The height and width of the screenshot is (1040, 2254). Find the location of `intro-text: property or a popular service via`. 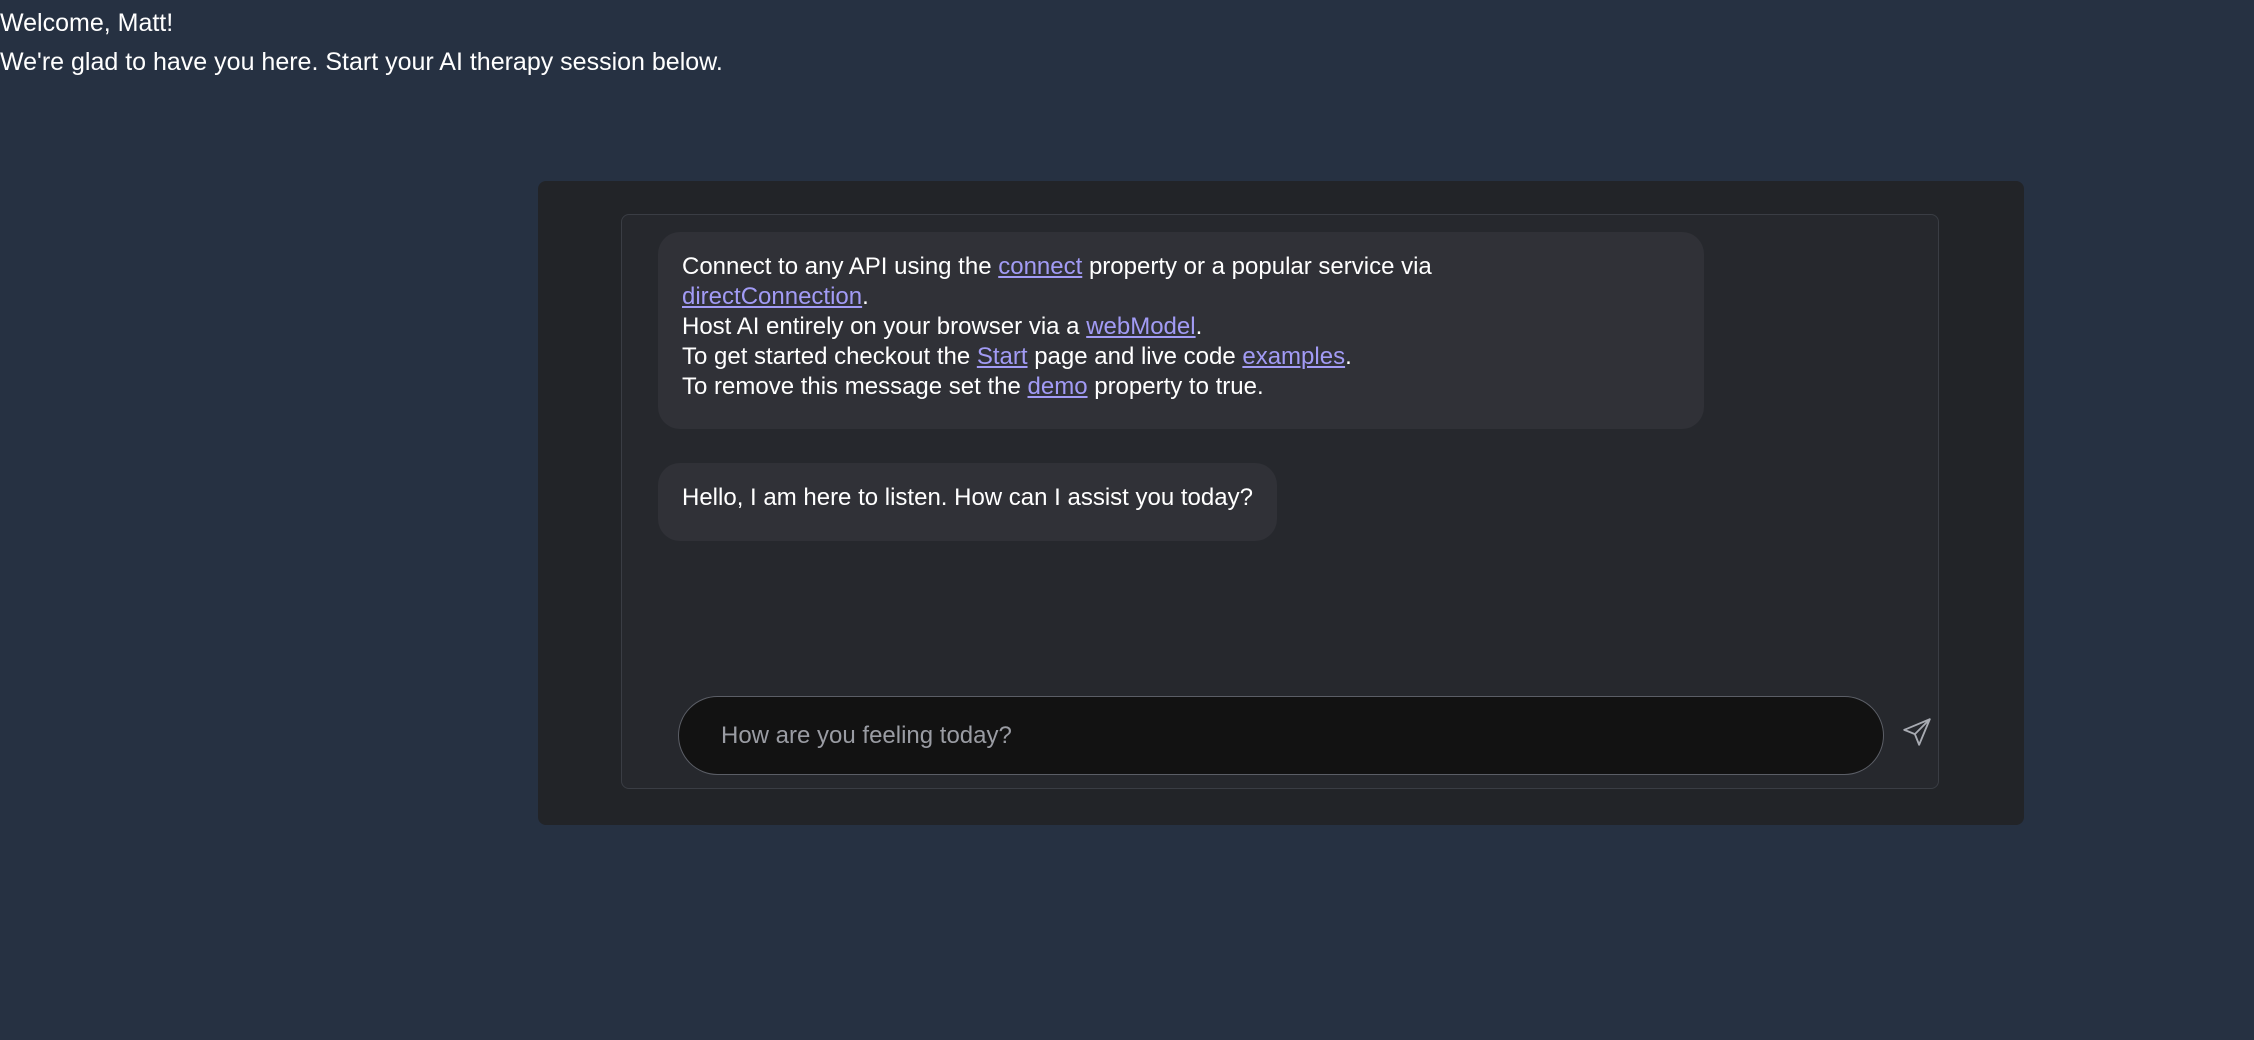

intro-text: property or a popular service via is located at coordinates (1257, 266).